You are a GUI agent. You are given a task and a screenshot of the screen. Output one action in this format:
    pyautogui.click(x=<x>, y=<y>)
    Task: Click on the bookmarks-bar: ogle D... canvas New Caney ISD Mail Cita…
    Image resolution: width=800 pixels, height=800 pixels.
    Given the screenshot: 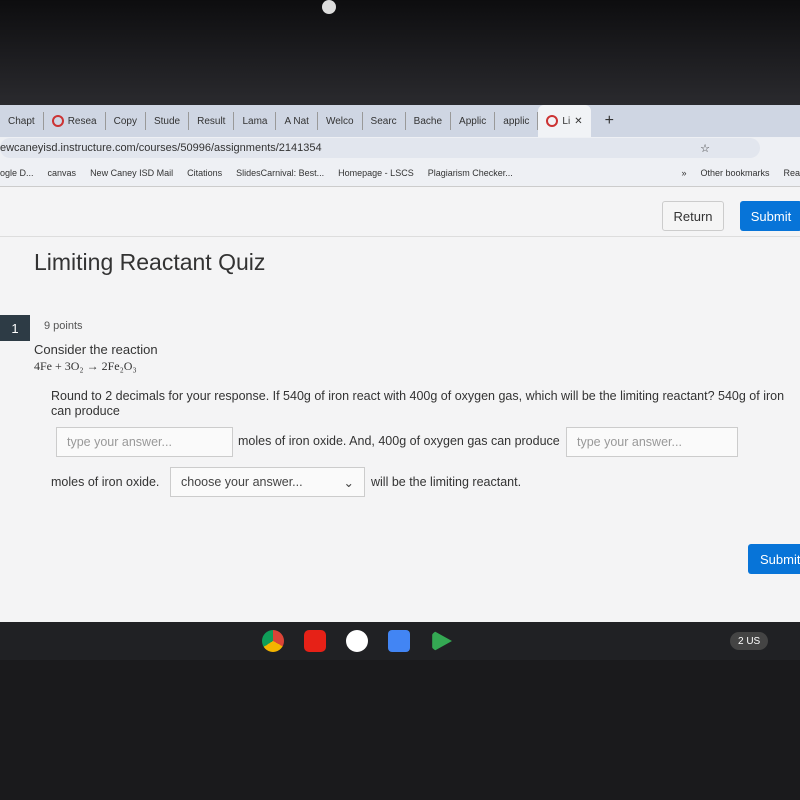 What is the action you would take?
    pyautogui.click(x=400, y=173)
    